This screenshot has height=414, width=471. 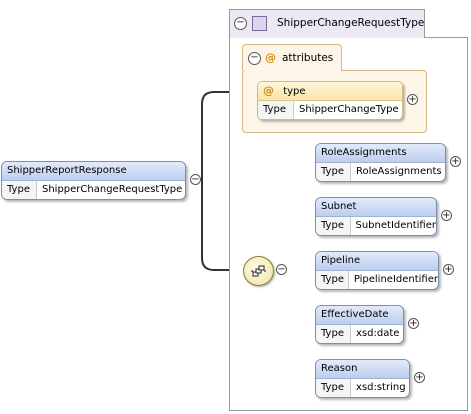 I want to click on element-expand-toggle-effectivedate: +, so click(x=413, y=323).